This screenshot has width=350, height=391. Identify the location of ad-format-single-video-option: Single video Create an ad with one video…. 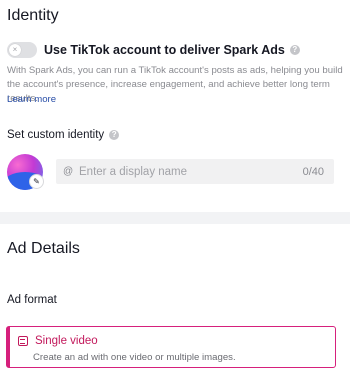
(171, 347).